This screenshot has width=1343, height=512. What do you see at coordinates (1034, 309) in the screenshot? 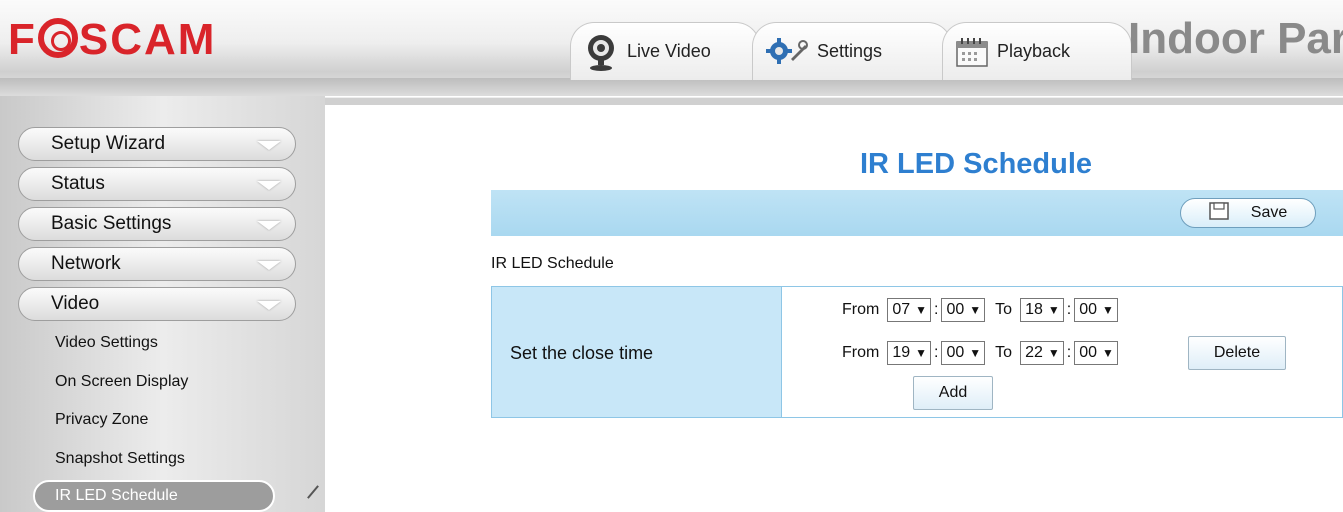
I see `to-hour-value: 18` at bounding box center [1034, 309].